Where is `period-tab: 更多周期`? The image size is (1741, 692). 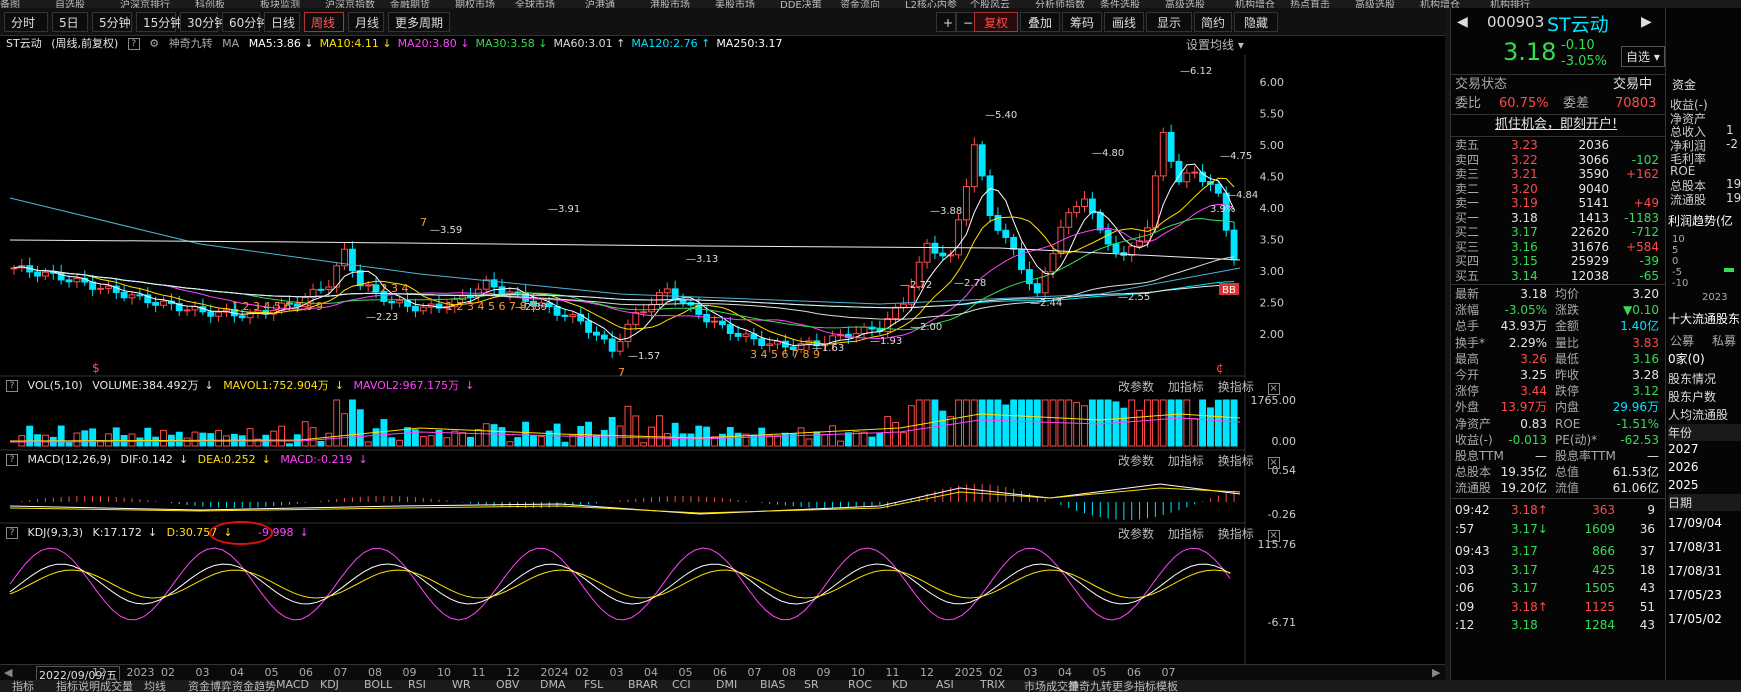 period-tab: 更多周期 is located at coordinates (419, 22).